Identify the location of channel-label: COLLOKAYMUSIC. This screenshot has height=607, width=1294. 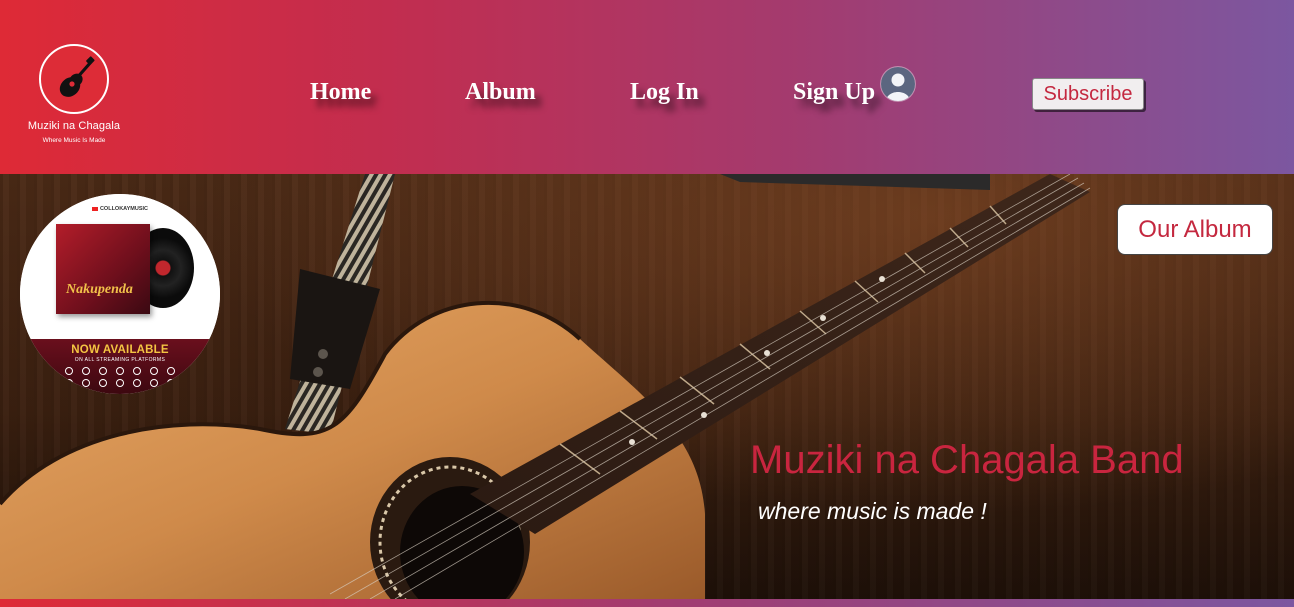
(120, 209).